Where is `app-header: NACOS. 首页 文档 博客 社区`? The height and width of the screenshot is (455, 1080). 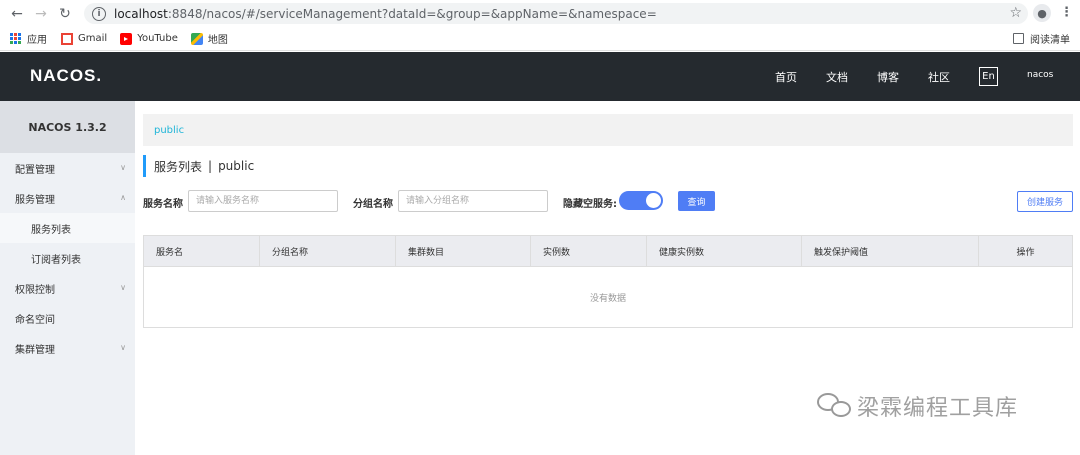 app-header: NACOS. 首页 文档 博客 社区 is located at coordinates (540, 76).